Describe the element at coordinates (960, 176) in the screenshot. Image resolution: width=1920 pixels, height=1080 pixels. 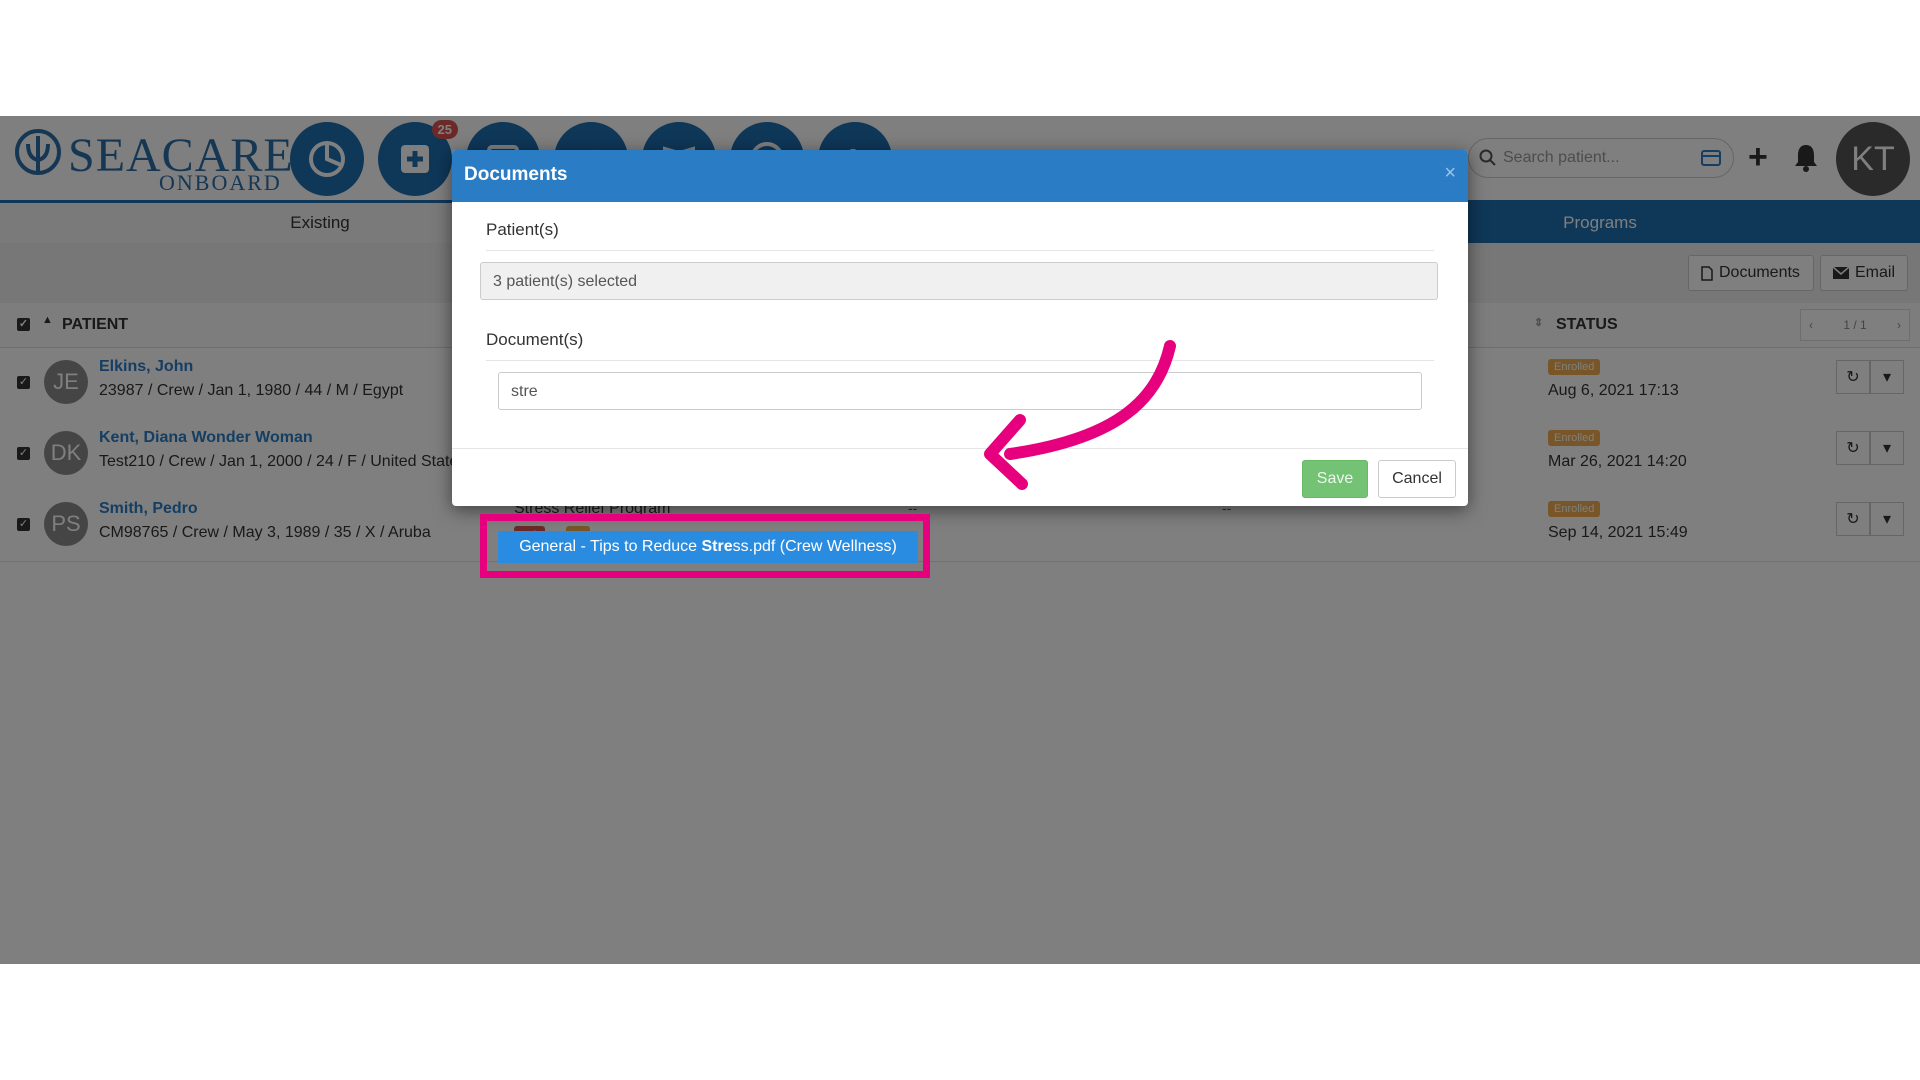
I see `modal-header: Documents ×` at that location.